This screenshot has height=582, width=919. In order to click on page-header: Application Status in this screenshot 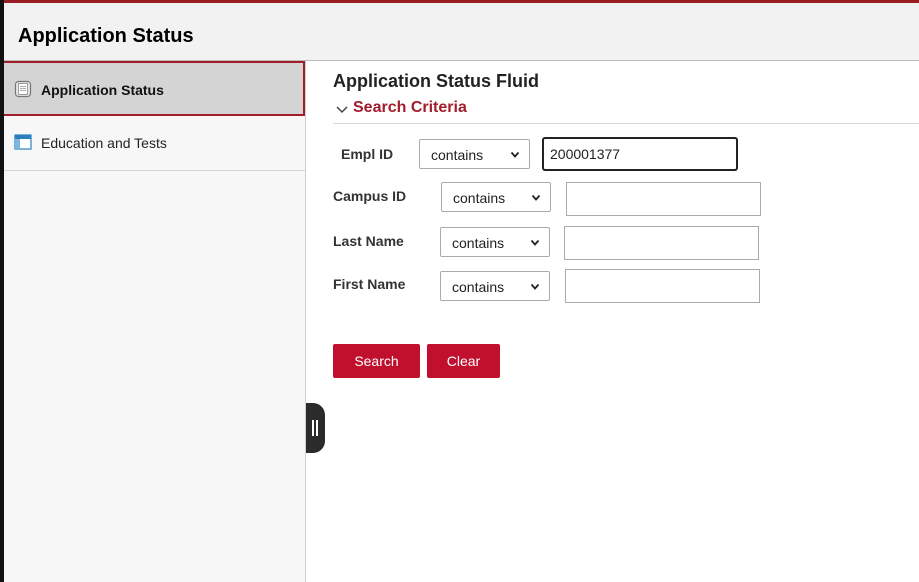, I will do `click(461, 32)`.